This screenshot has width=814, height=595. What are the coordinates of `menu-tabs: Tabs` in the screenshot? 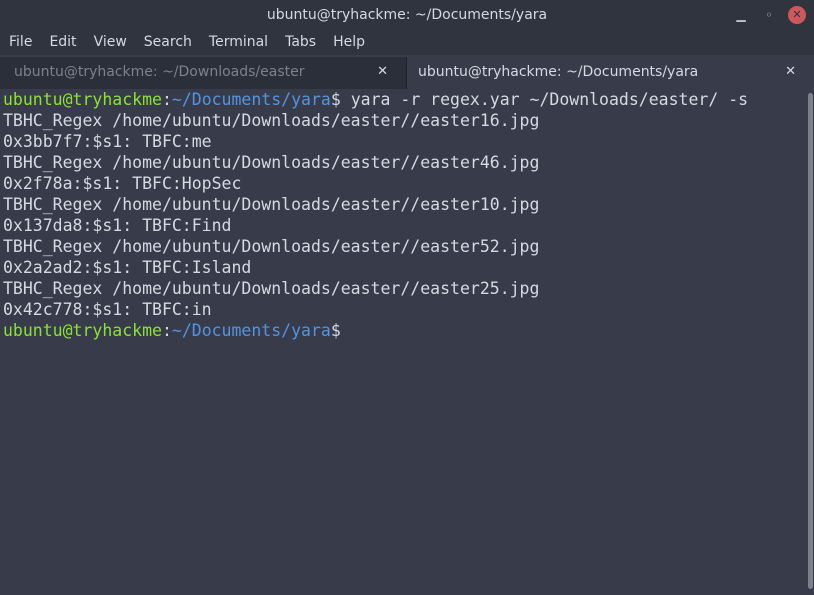 It's located at (300, 42).